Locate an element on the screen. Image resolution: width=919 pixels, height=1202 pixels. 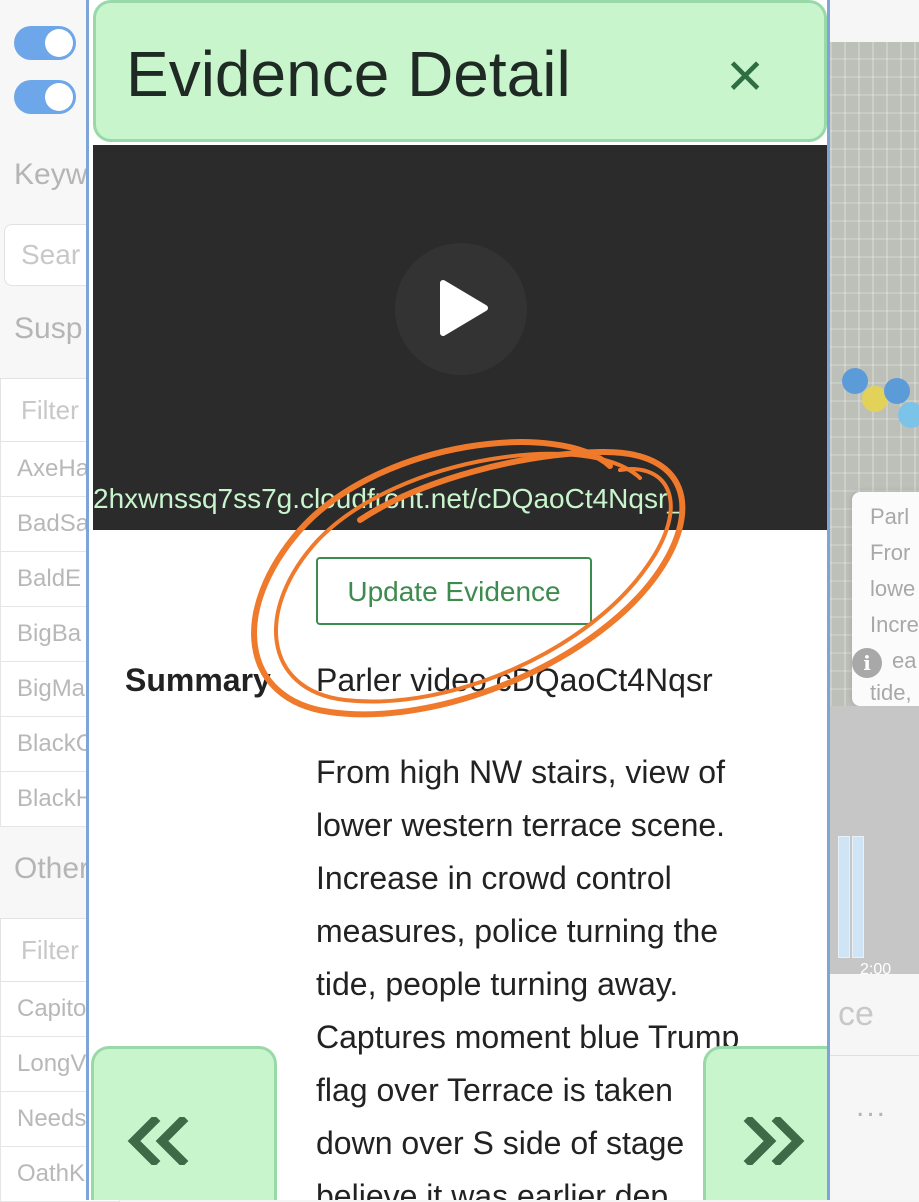
suspects-heading: Susp is located at coordinates (48, 328).